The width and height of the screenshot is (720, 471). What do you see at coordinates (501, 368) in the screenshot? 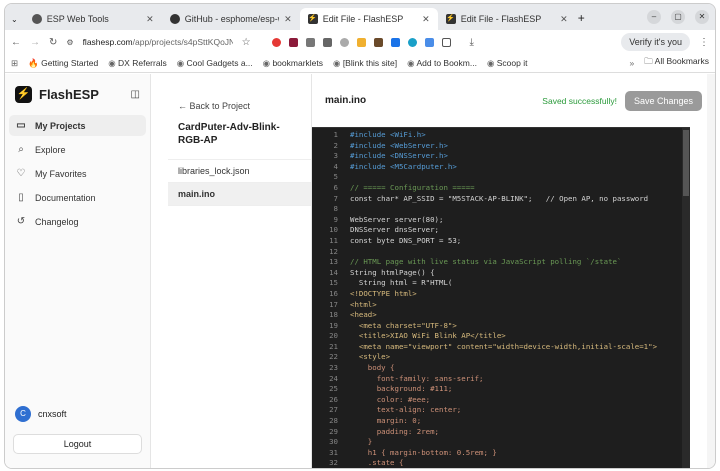
I see `code-line: 23 body {` at bounding box center [501, 368].